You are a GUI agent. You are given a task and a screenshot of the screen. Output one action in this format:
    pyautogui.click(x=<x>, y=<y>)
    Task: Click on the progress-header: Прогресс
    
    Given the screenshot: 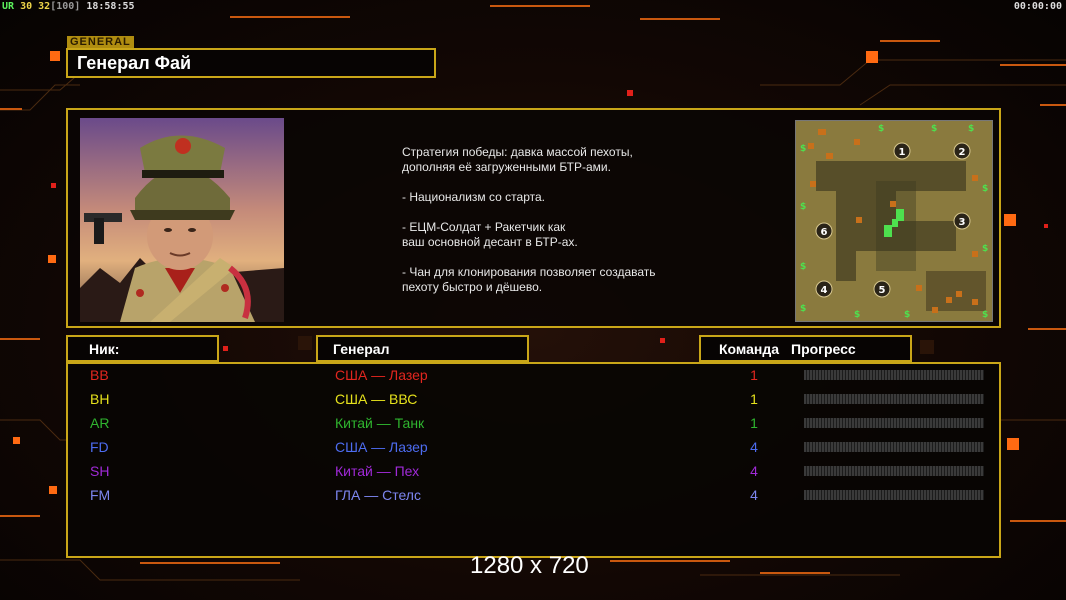 What is the action you would take?
    pyautogui.click(x=823, y=349)
    